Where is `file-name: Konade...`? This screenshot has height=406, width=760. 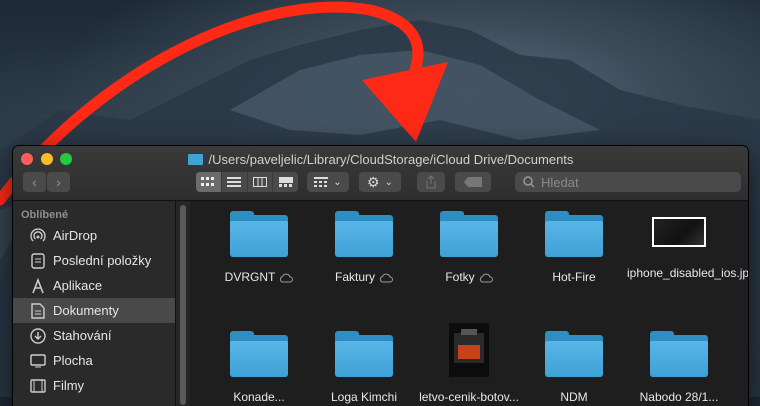
file-name: Konade... is located at coordinates (259, 397).